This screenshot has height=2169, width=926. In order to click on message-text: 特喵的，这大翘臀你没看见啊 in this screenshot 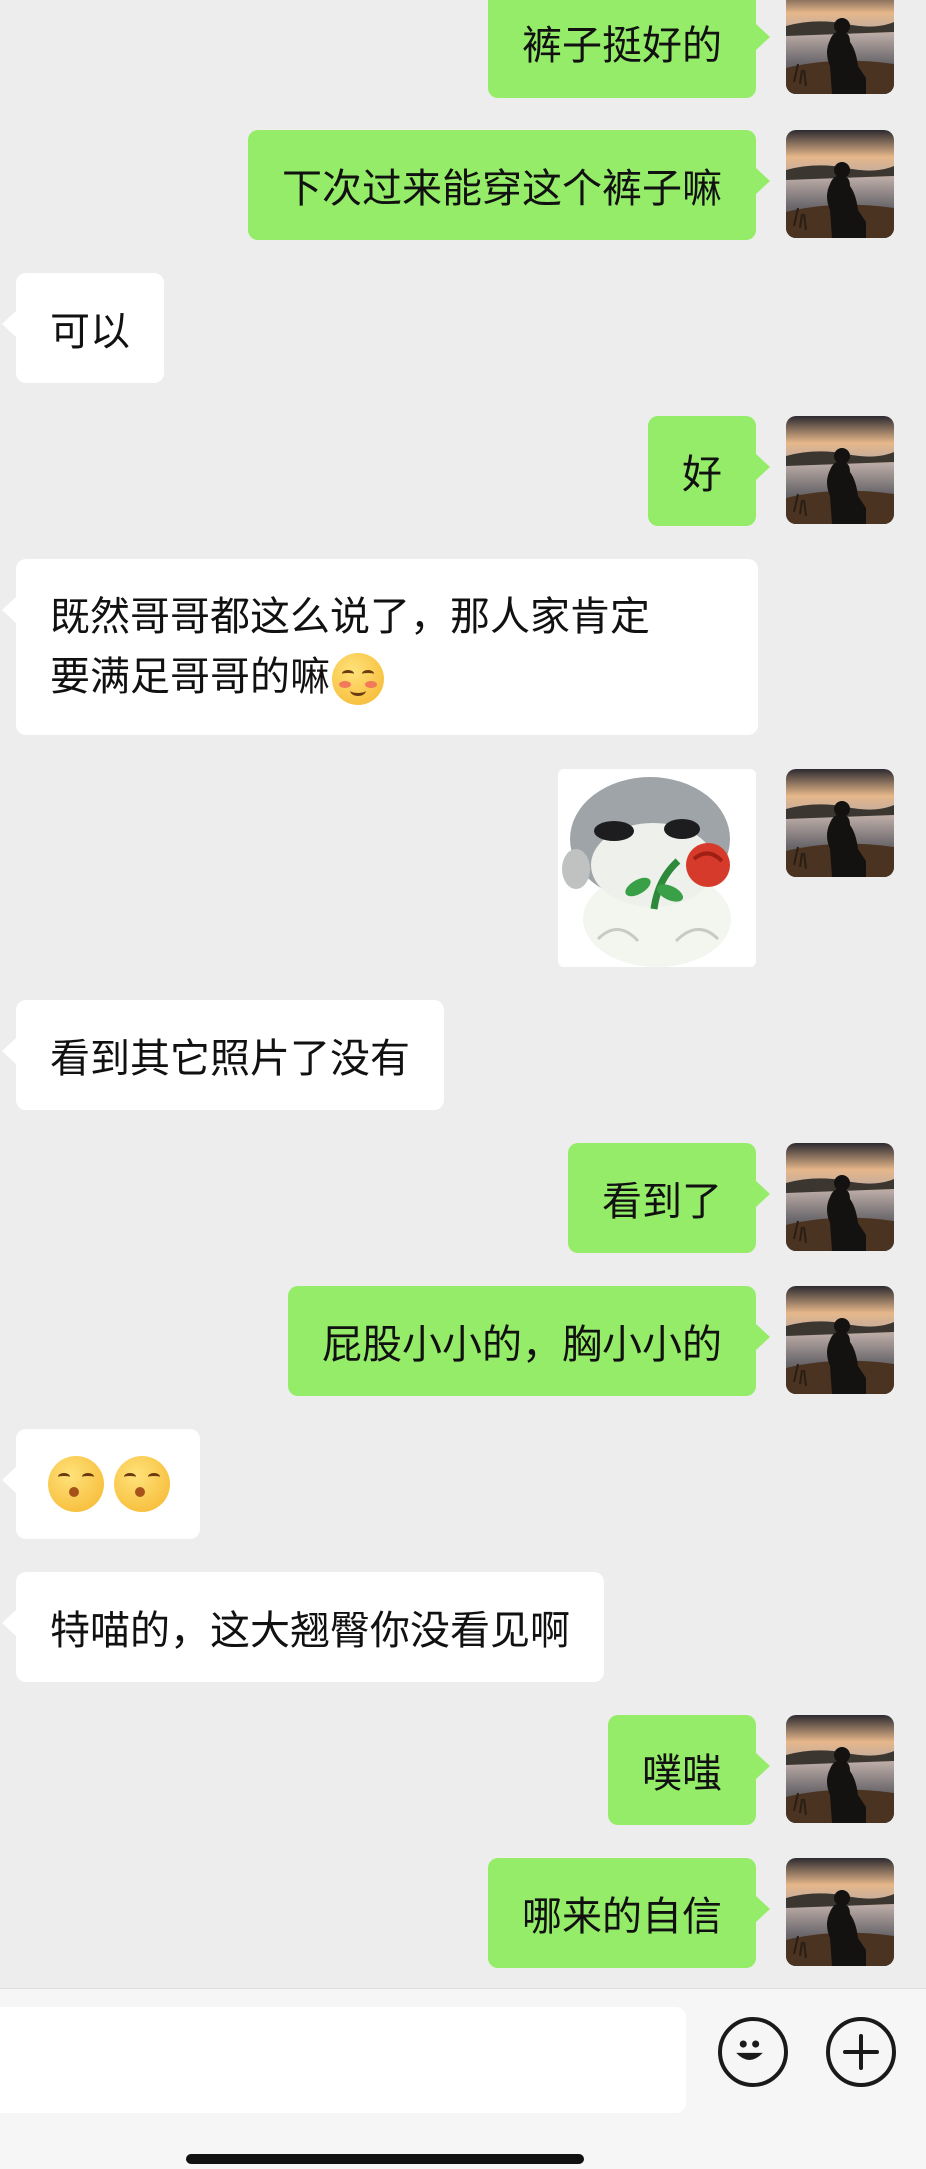, I will do `click(310, 1631)`.